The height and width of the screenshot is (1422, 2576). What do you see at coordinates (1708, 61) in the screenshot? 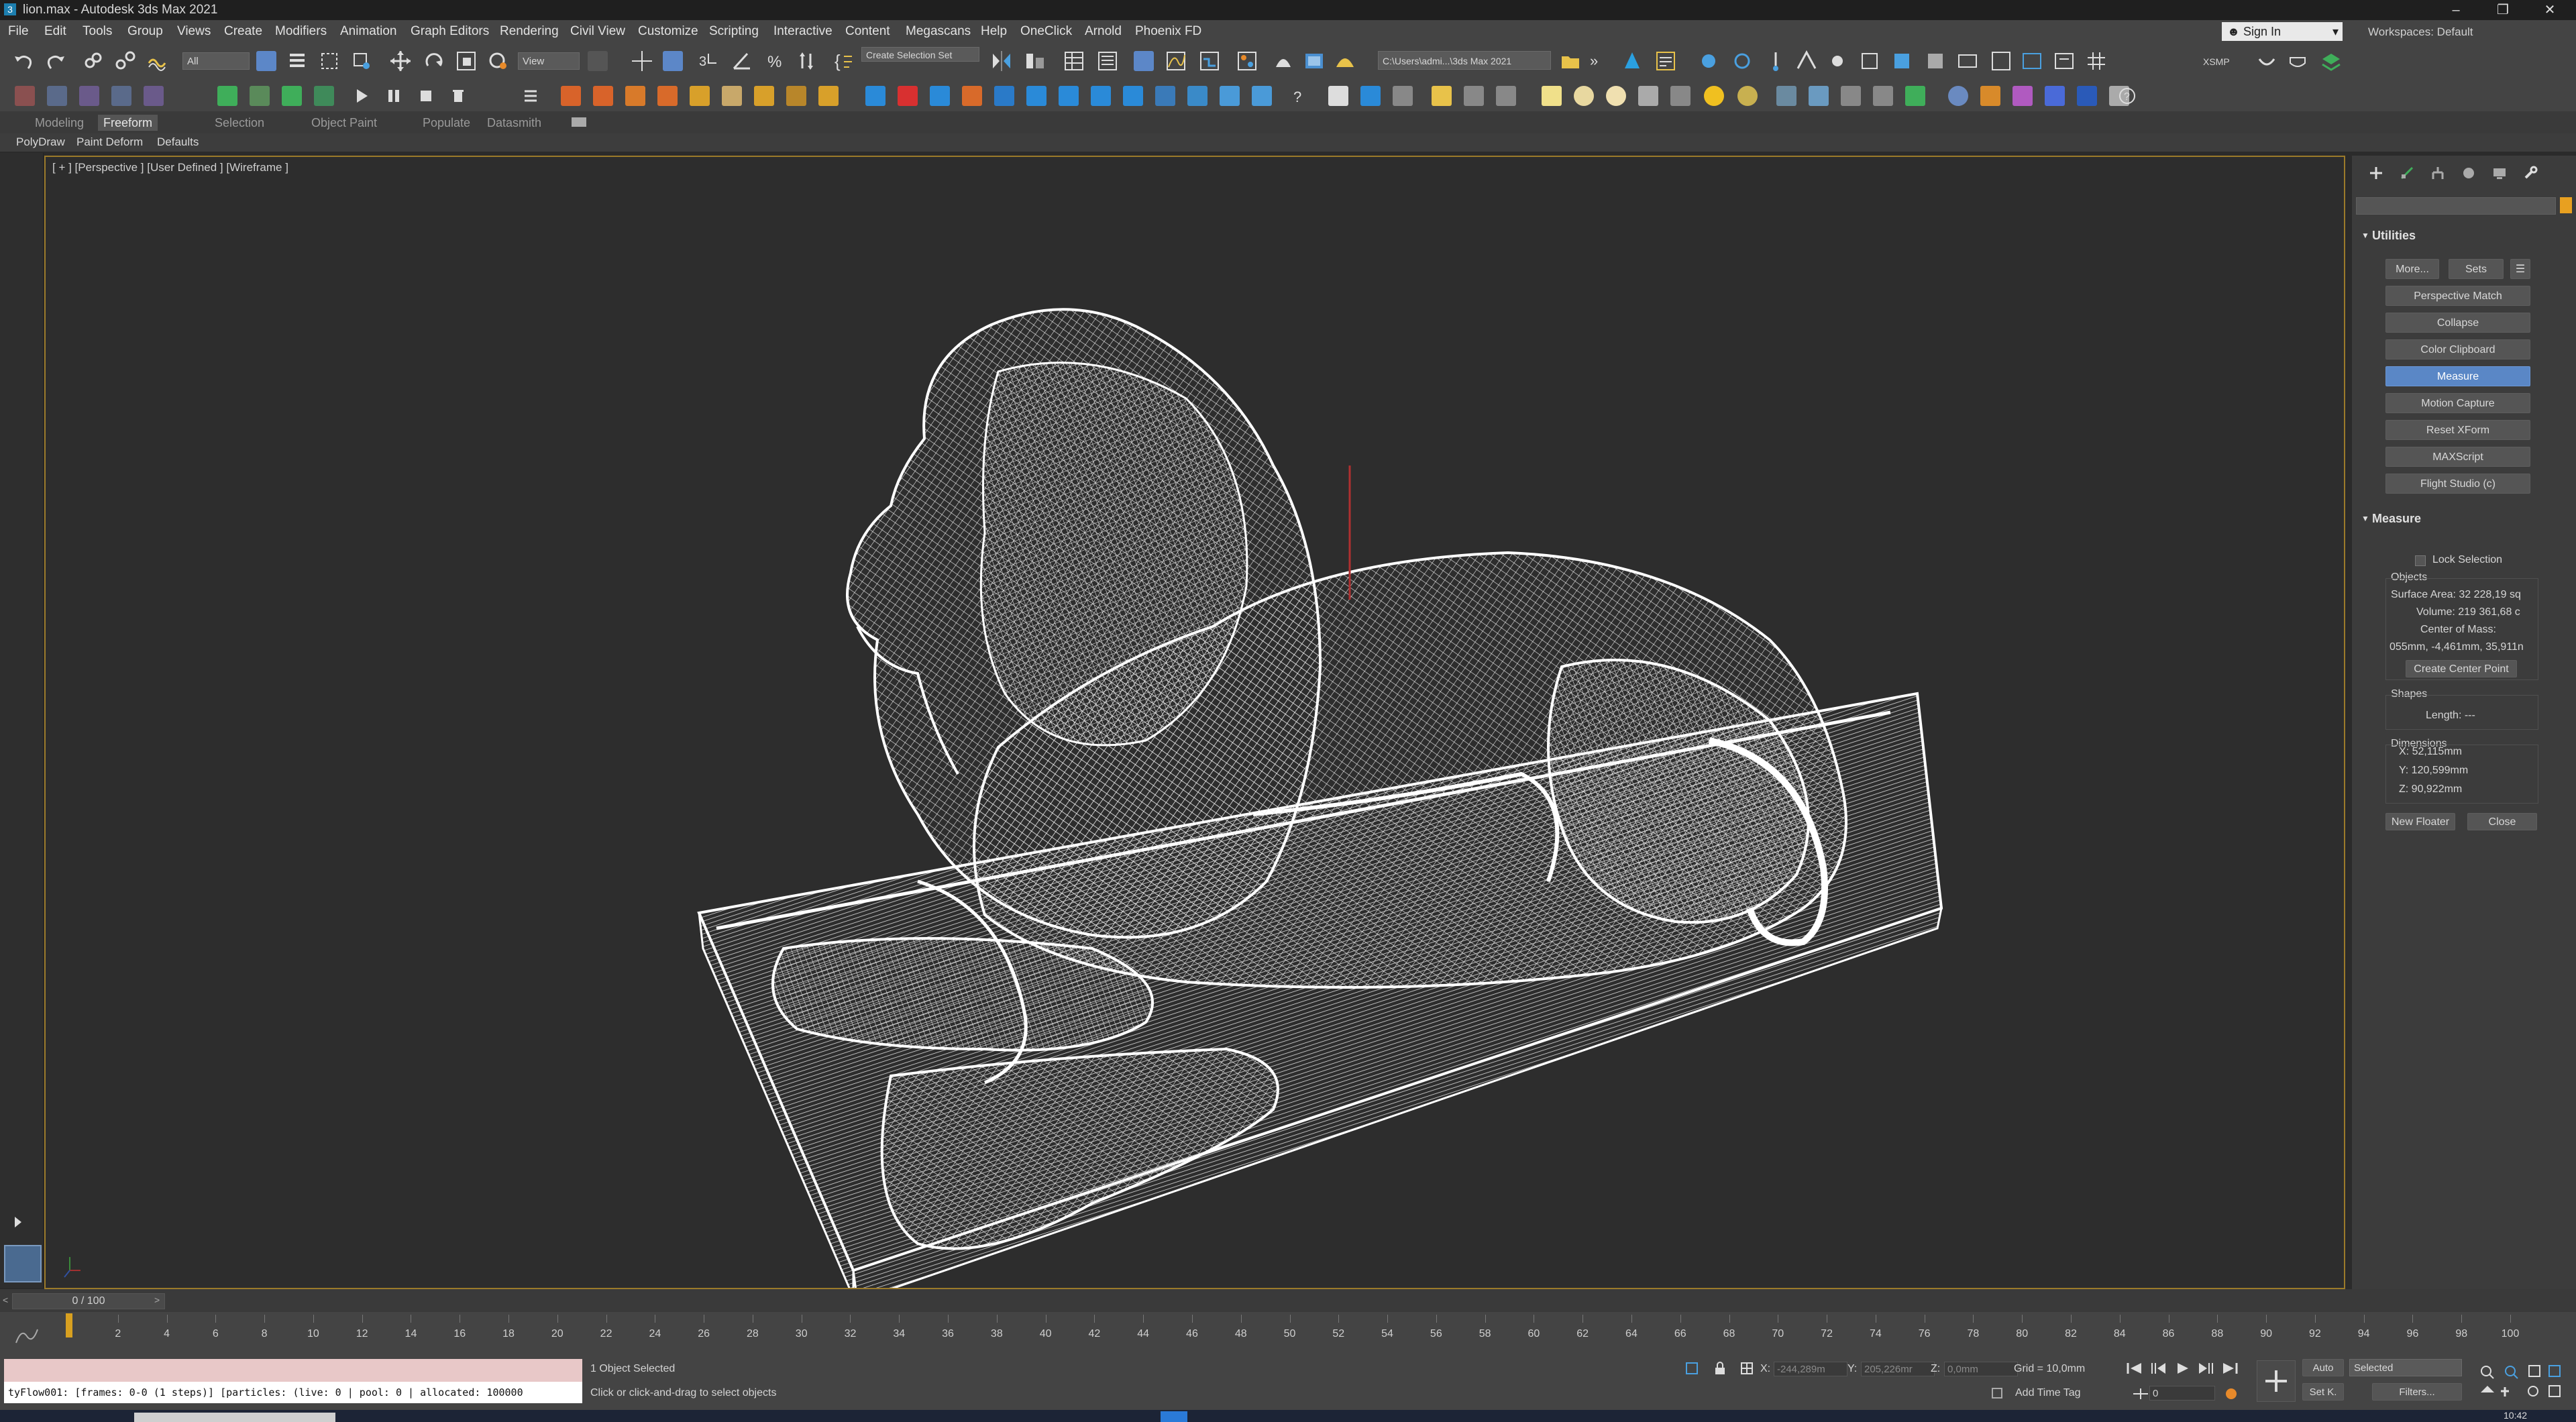
I see `phoenix-fire-icon` at bounding box center [1708, 61].